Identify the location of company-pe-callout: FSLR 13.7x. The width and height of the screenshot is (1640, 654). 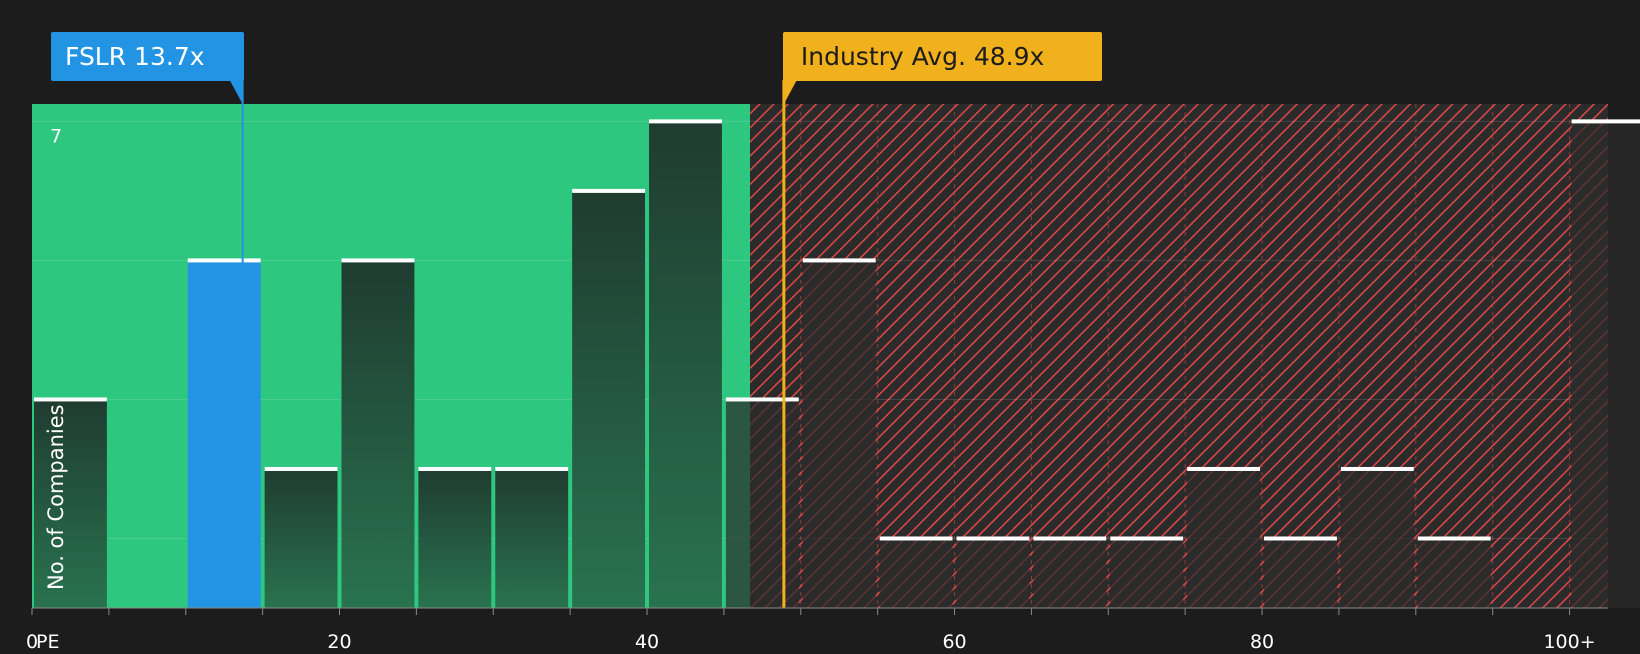
(147, 56).